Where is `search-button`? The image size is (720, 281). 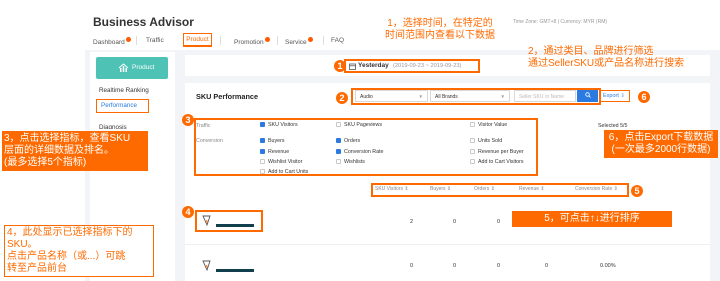
search-button is located at coordinates (587, 96).